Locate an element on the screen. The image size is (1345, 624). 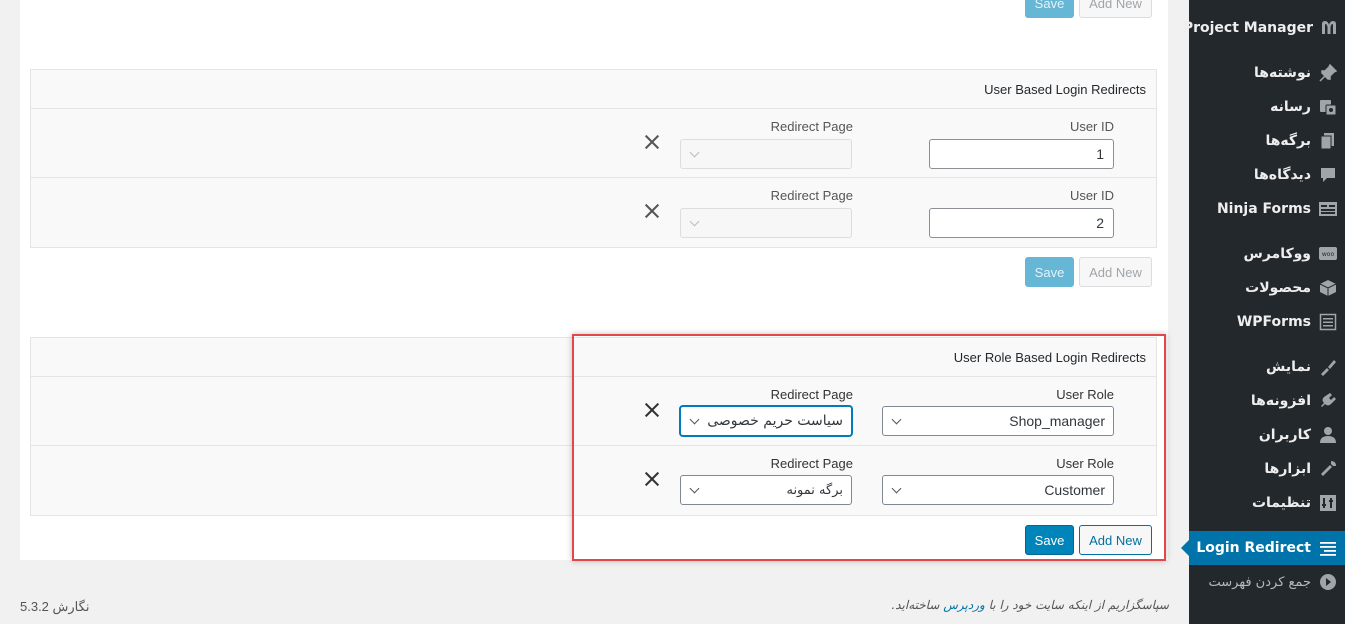
user-add-new-button: Add New is located at coordinates (1115, 272).